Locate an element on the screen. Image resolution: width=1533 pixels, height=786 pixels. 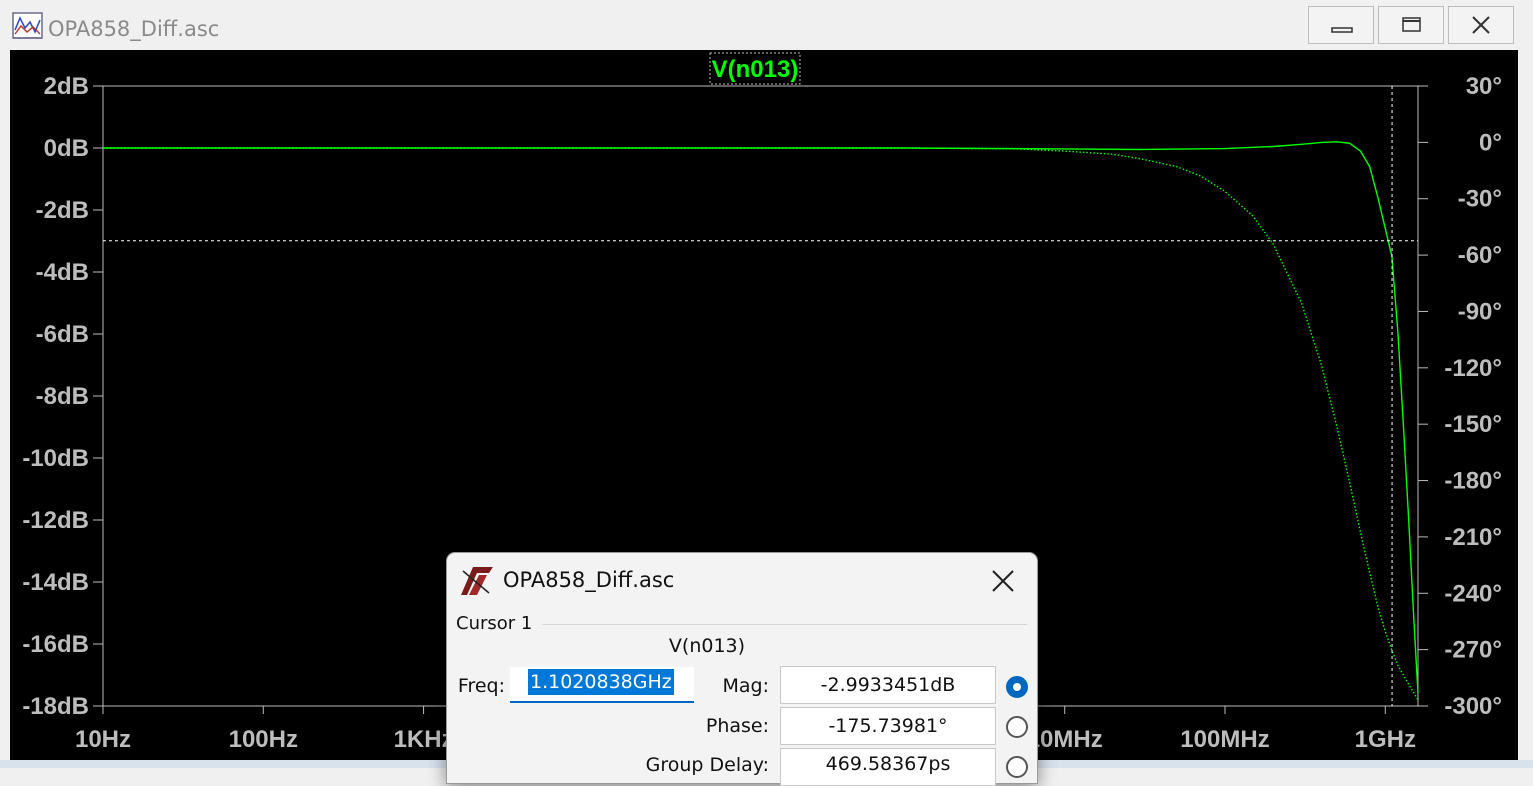
y-right-tick-label: -300° is located at coordinates (1473, 706).